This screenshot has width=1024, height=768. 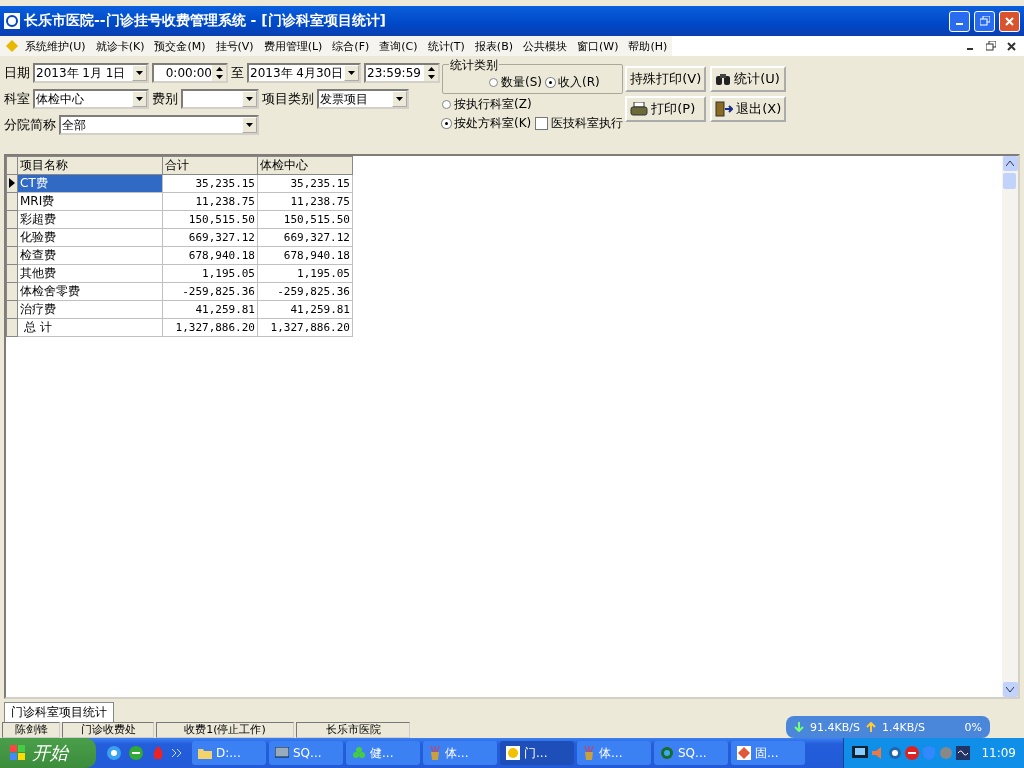 I want to click on dept-dropdown: 体检中心, so click(x=91, y=99).